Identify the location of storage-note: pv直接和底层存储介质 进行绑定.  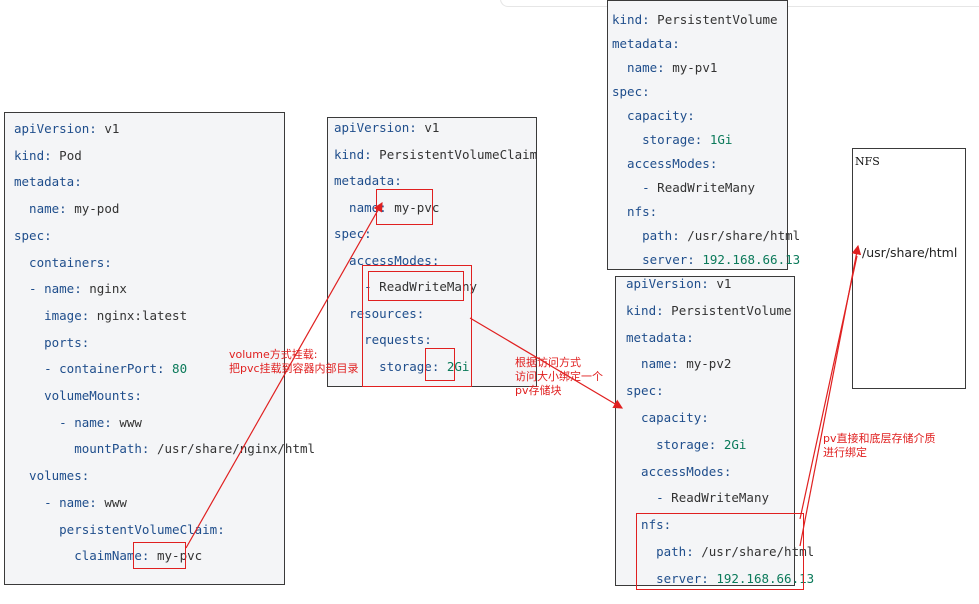
(879, 445).